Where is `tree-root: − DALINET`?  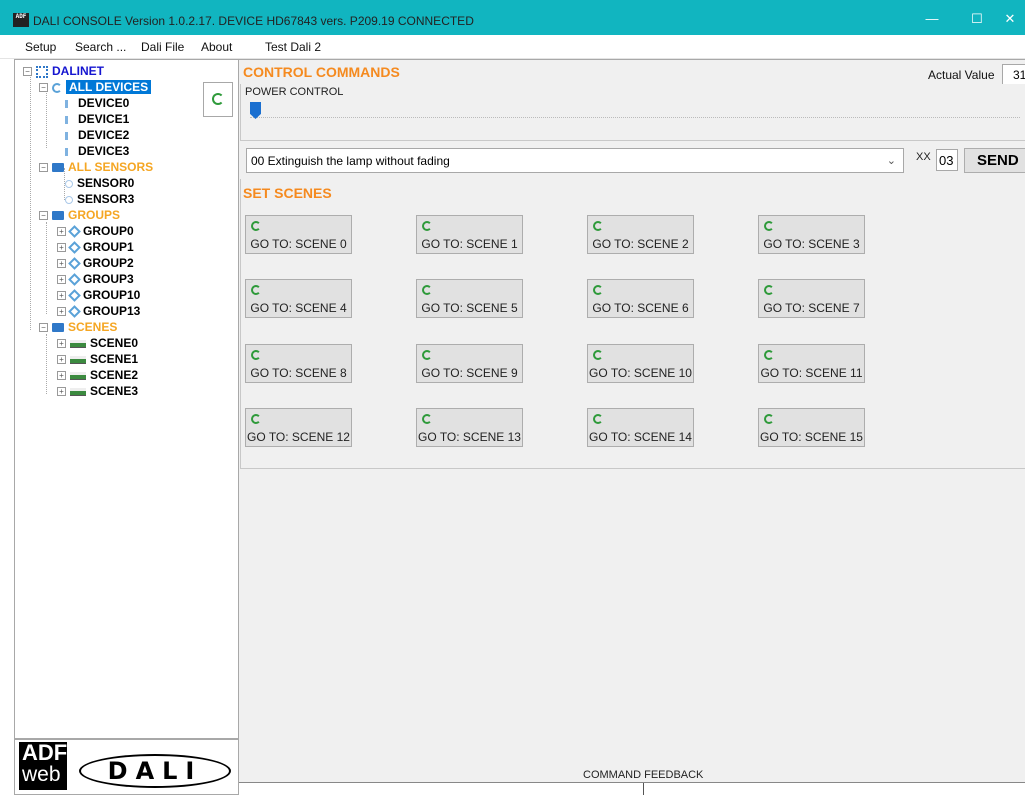 tree-root: − DALINET is located at coordinates (63, 71).